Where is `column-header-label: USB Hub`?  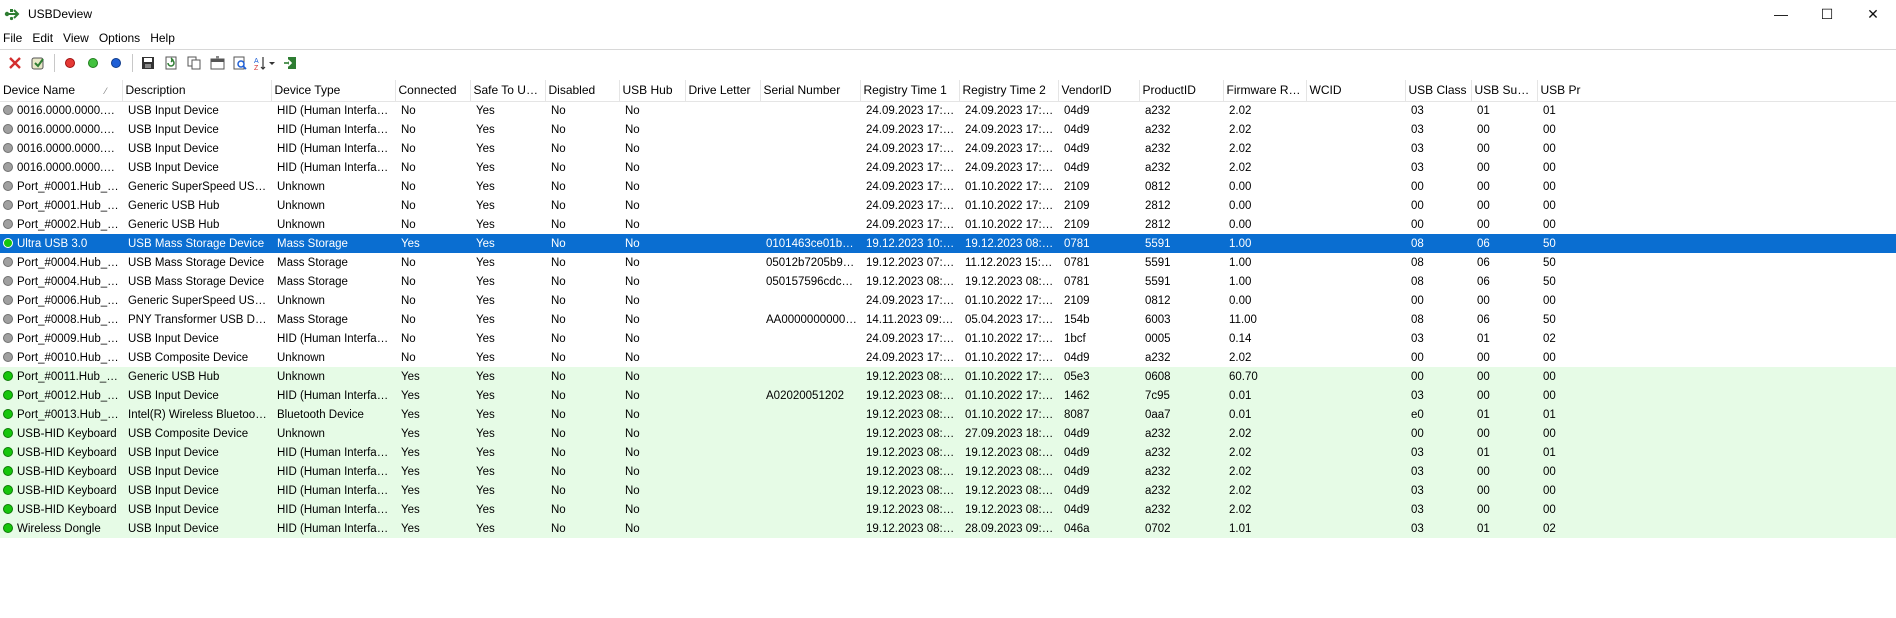
column-header-label: USB Hub is located at coordinates (647, 90).